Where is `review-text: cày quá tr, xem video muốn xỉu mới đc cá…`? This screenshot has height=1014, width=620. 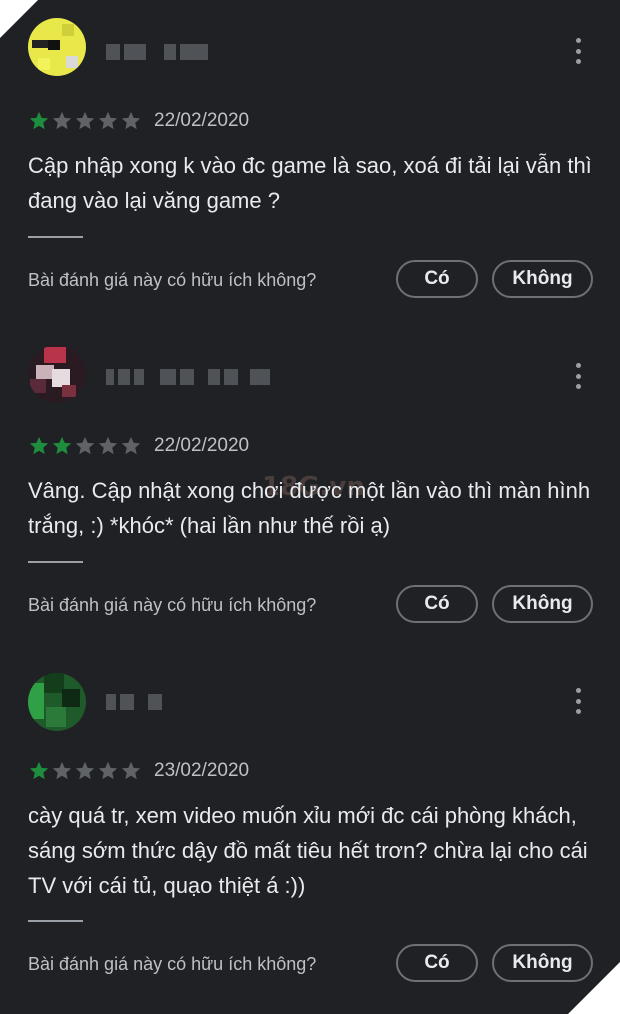
review-text: cày quá tr, xem video muốn xỉu mới đc cá… is located at coordinates (308, 850).